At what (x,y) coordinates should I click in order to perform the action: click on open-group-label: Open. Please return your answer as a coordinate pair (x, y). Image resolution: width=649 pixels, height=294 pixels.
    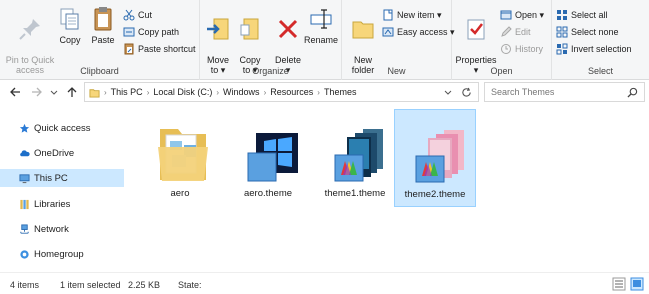
    Looking at the image, I should click on (501, 71).